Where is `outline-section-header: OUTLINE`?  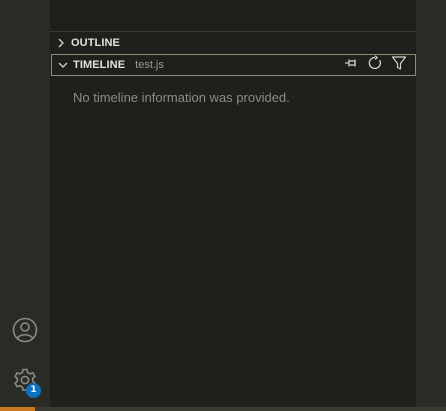 outline-section-header: OUTLINE is located at coordinates (233, 42).